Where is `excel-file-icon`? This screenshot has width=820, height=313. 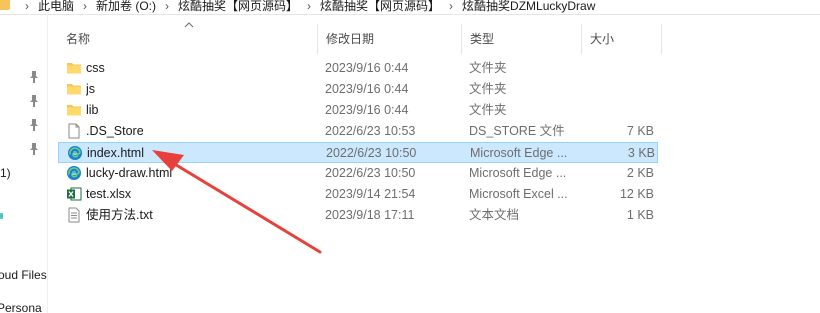 excel-file-icon is located at coordinates (74, 194).